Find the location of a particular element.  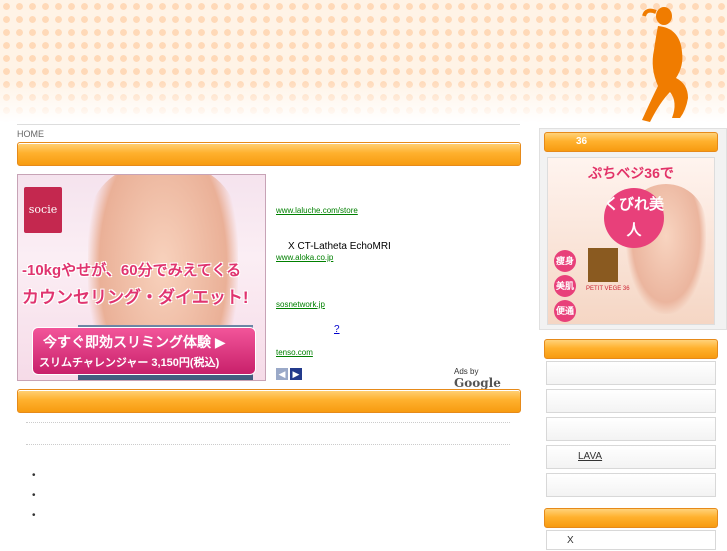

section-title-bar is located at coordinates (269, 401).